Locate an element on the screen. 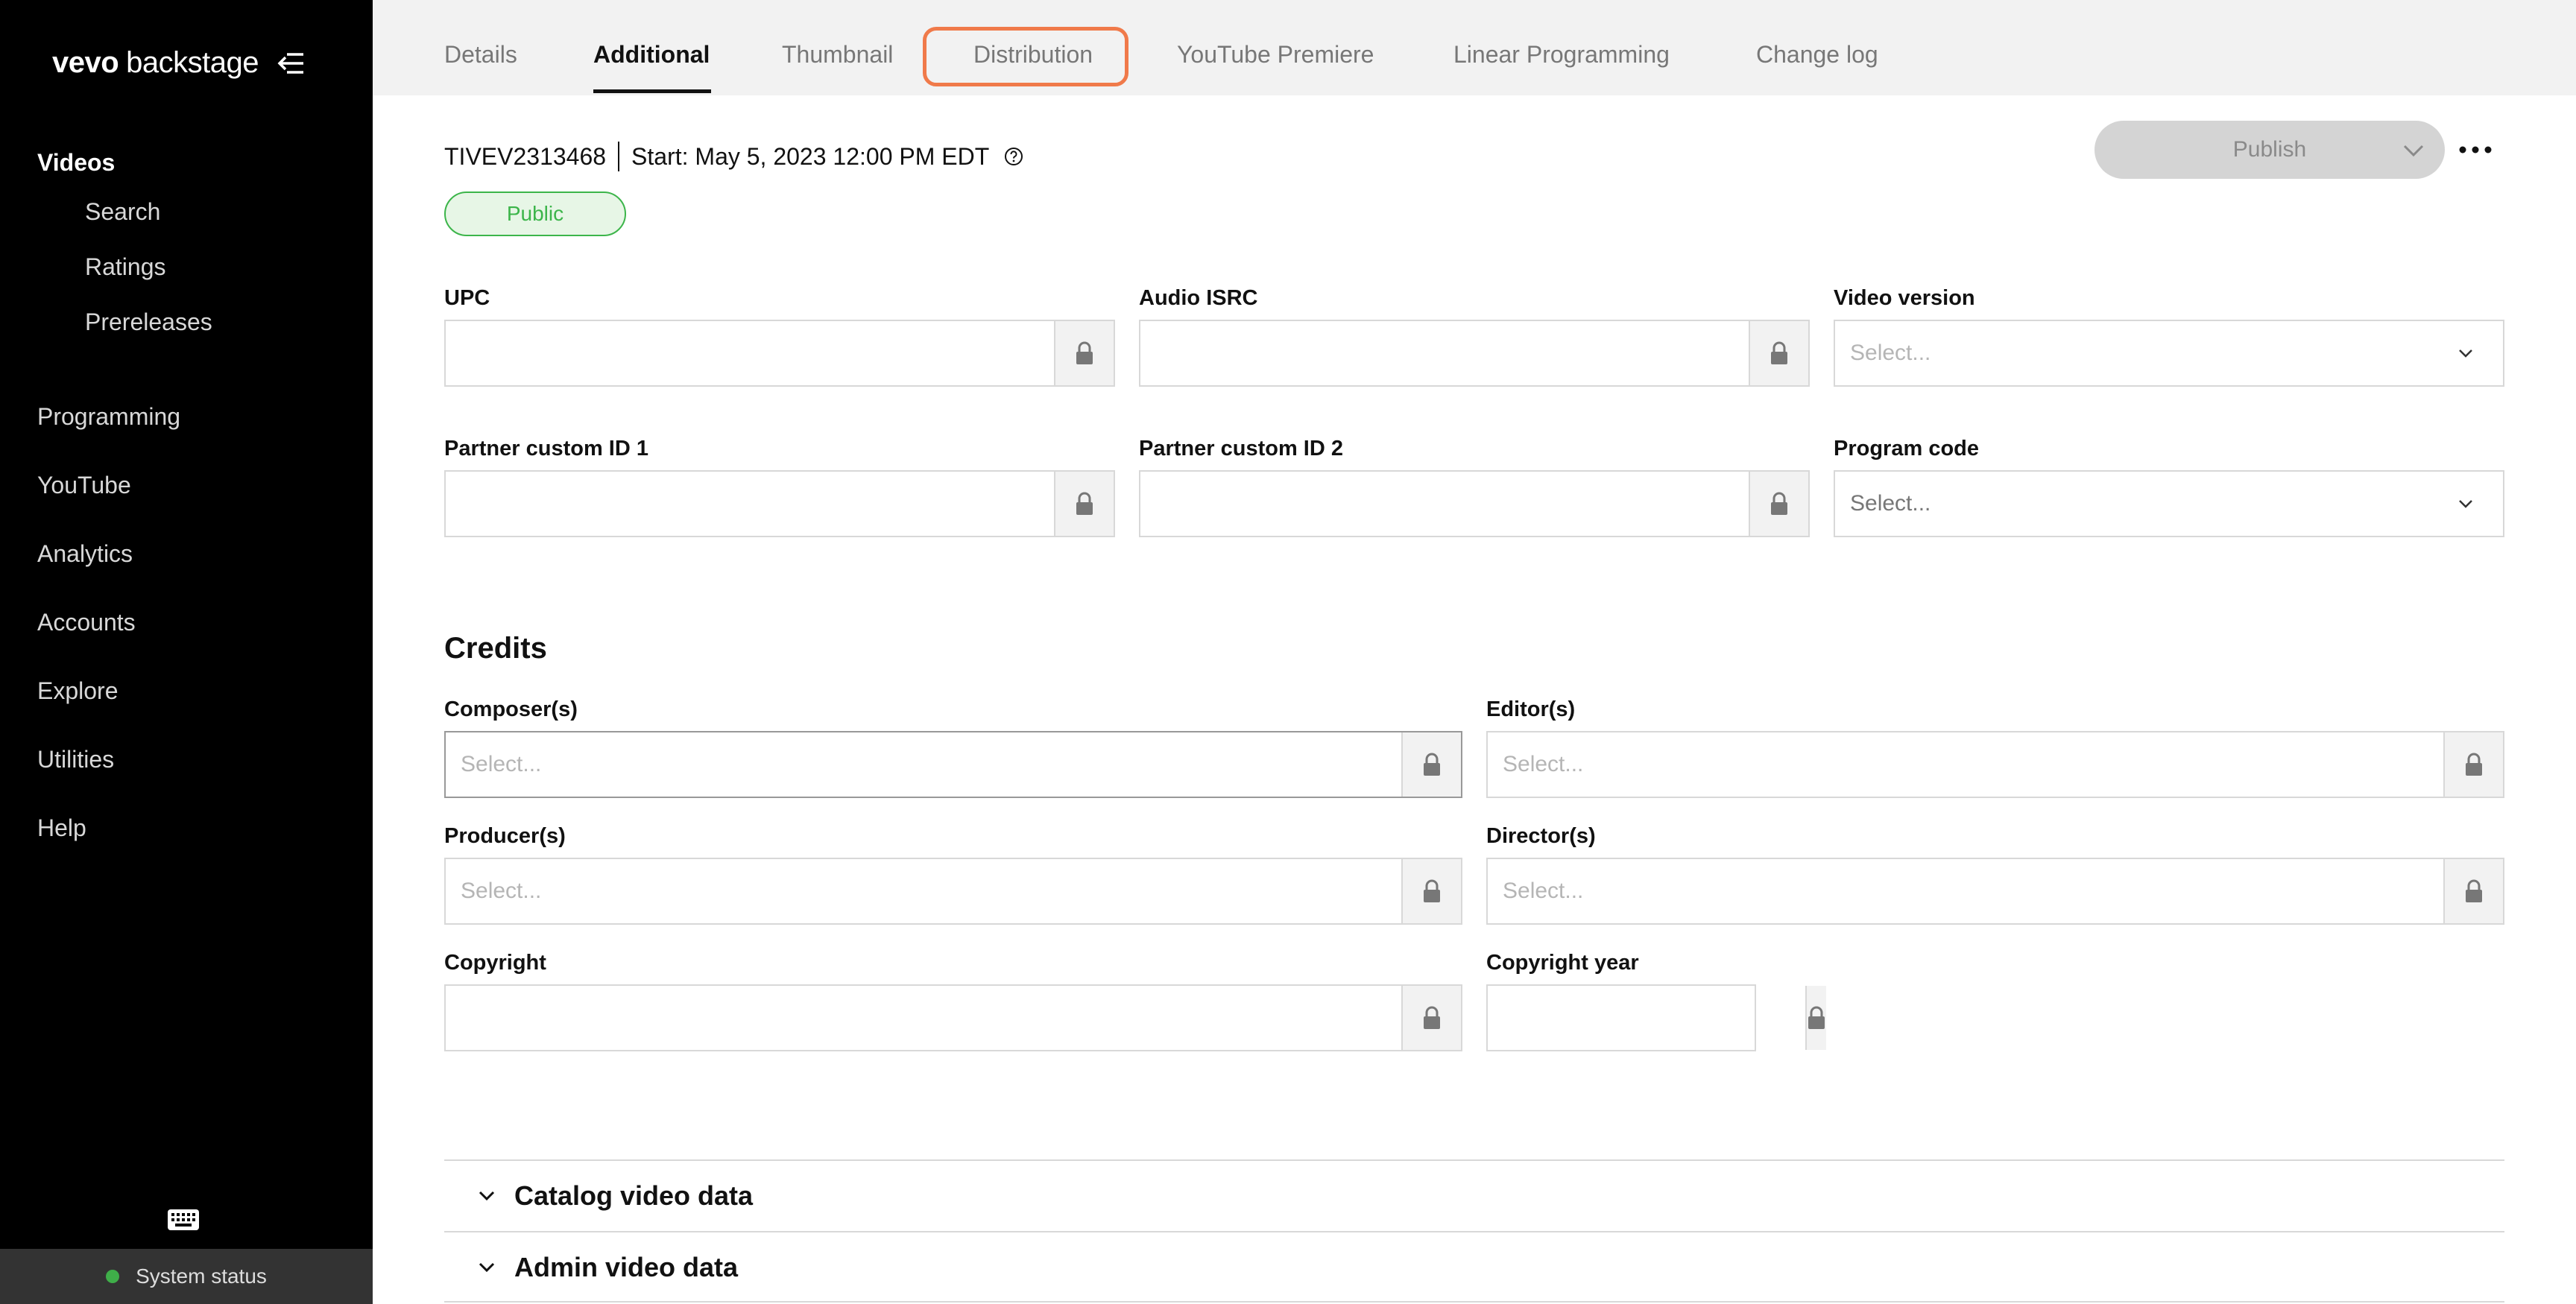  directors-field-wrapper is located at coordinates (1995, 891).